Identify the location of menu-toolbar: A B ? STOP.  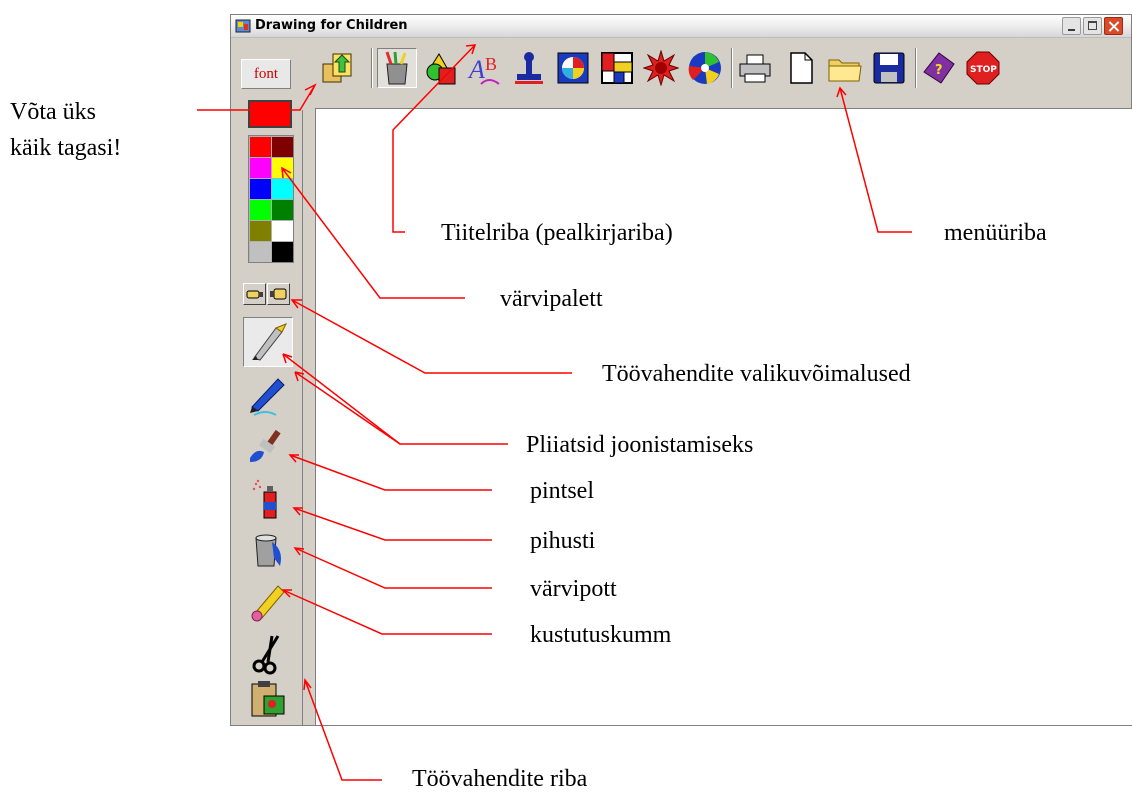
(681, 68).